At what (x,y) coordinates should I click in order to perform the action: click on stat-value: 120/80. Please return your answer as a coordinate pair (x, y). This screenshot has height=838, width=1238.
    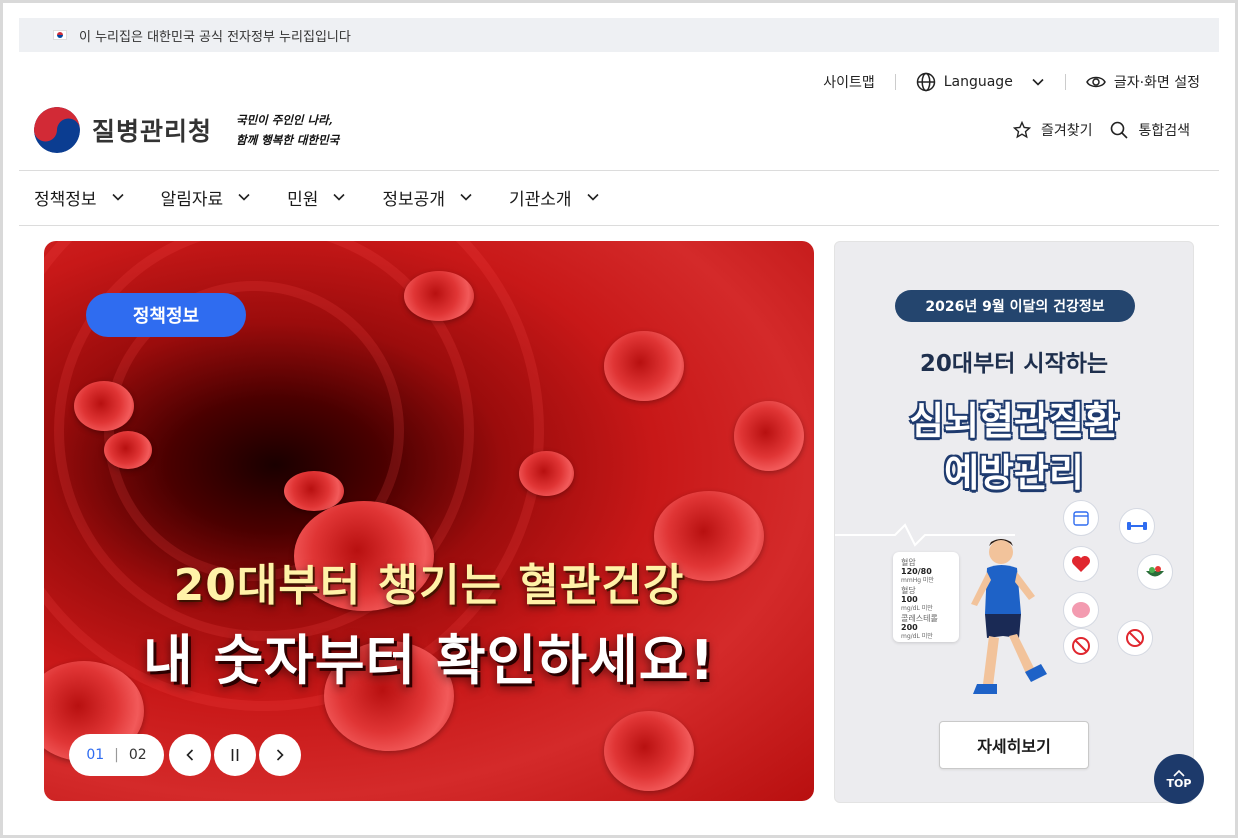
    Looking at the image, I should click on (916, 571).